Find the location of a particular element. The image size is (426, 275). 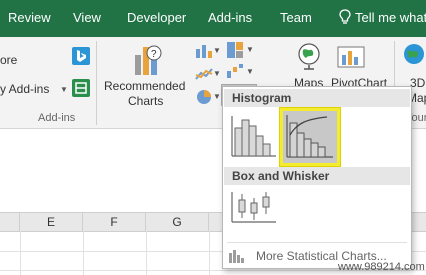

pareto-chart-icon is located at coordinates (309, 136).